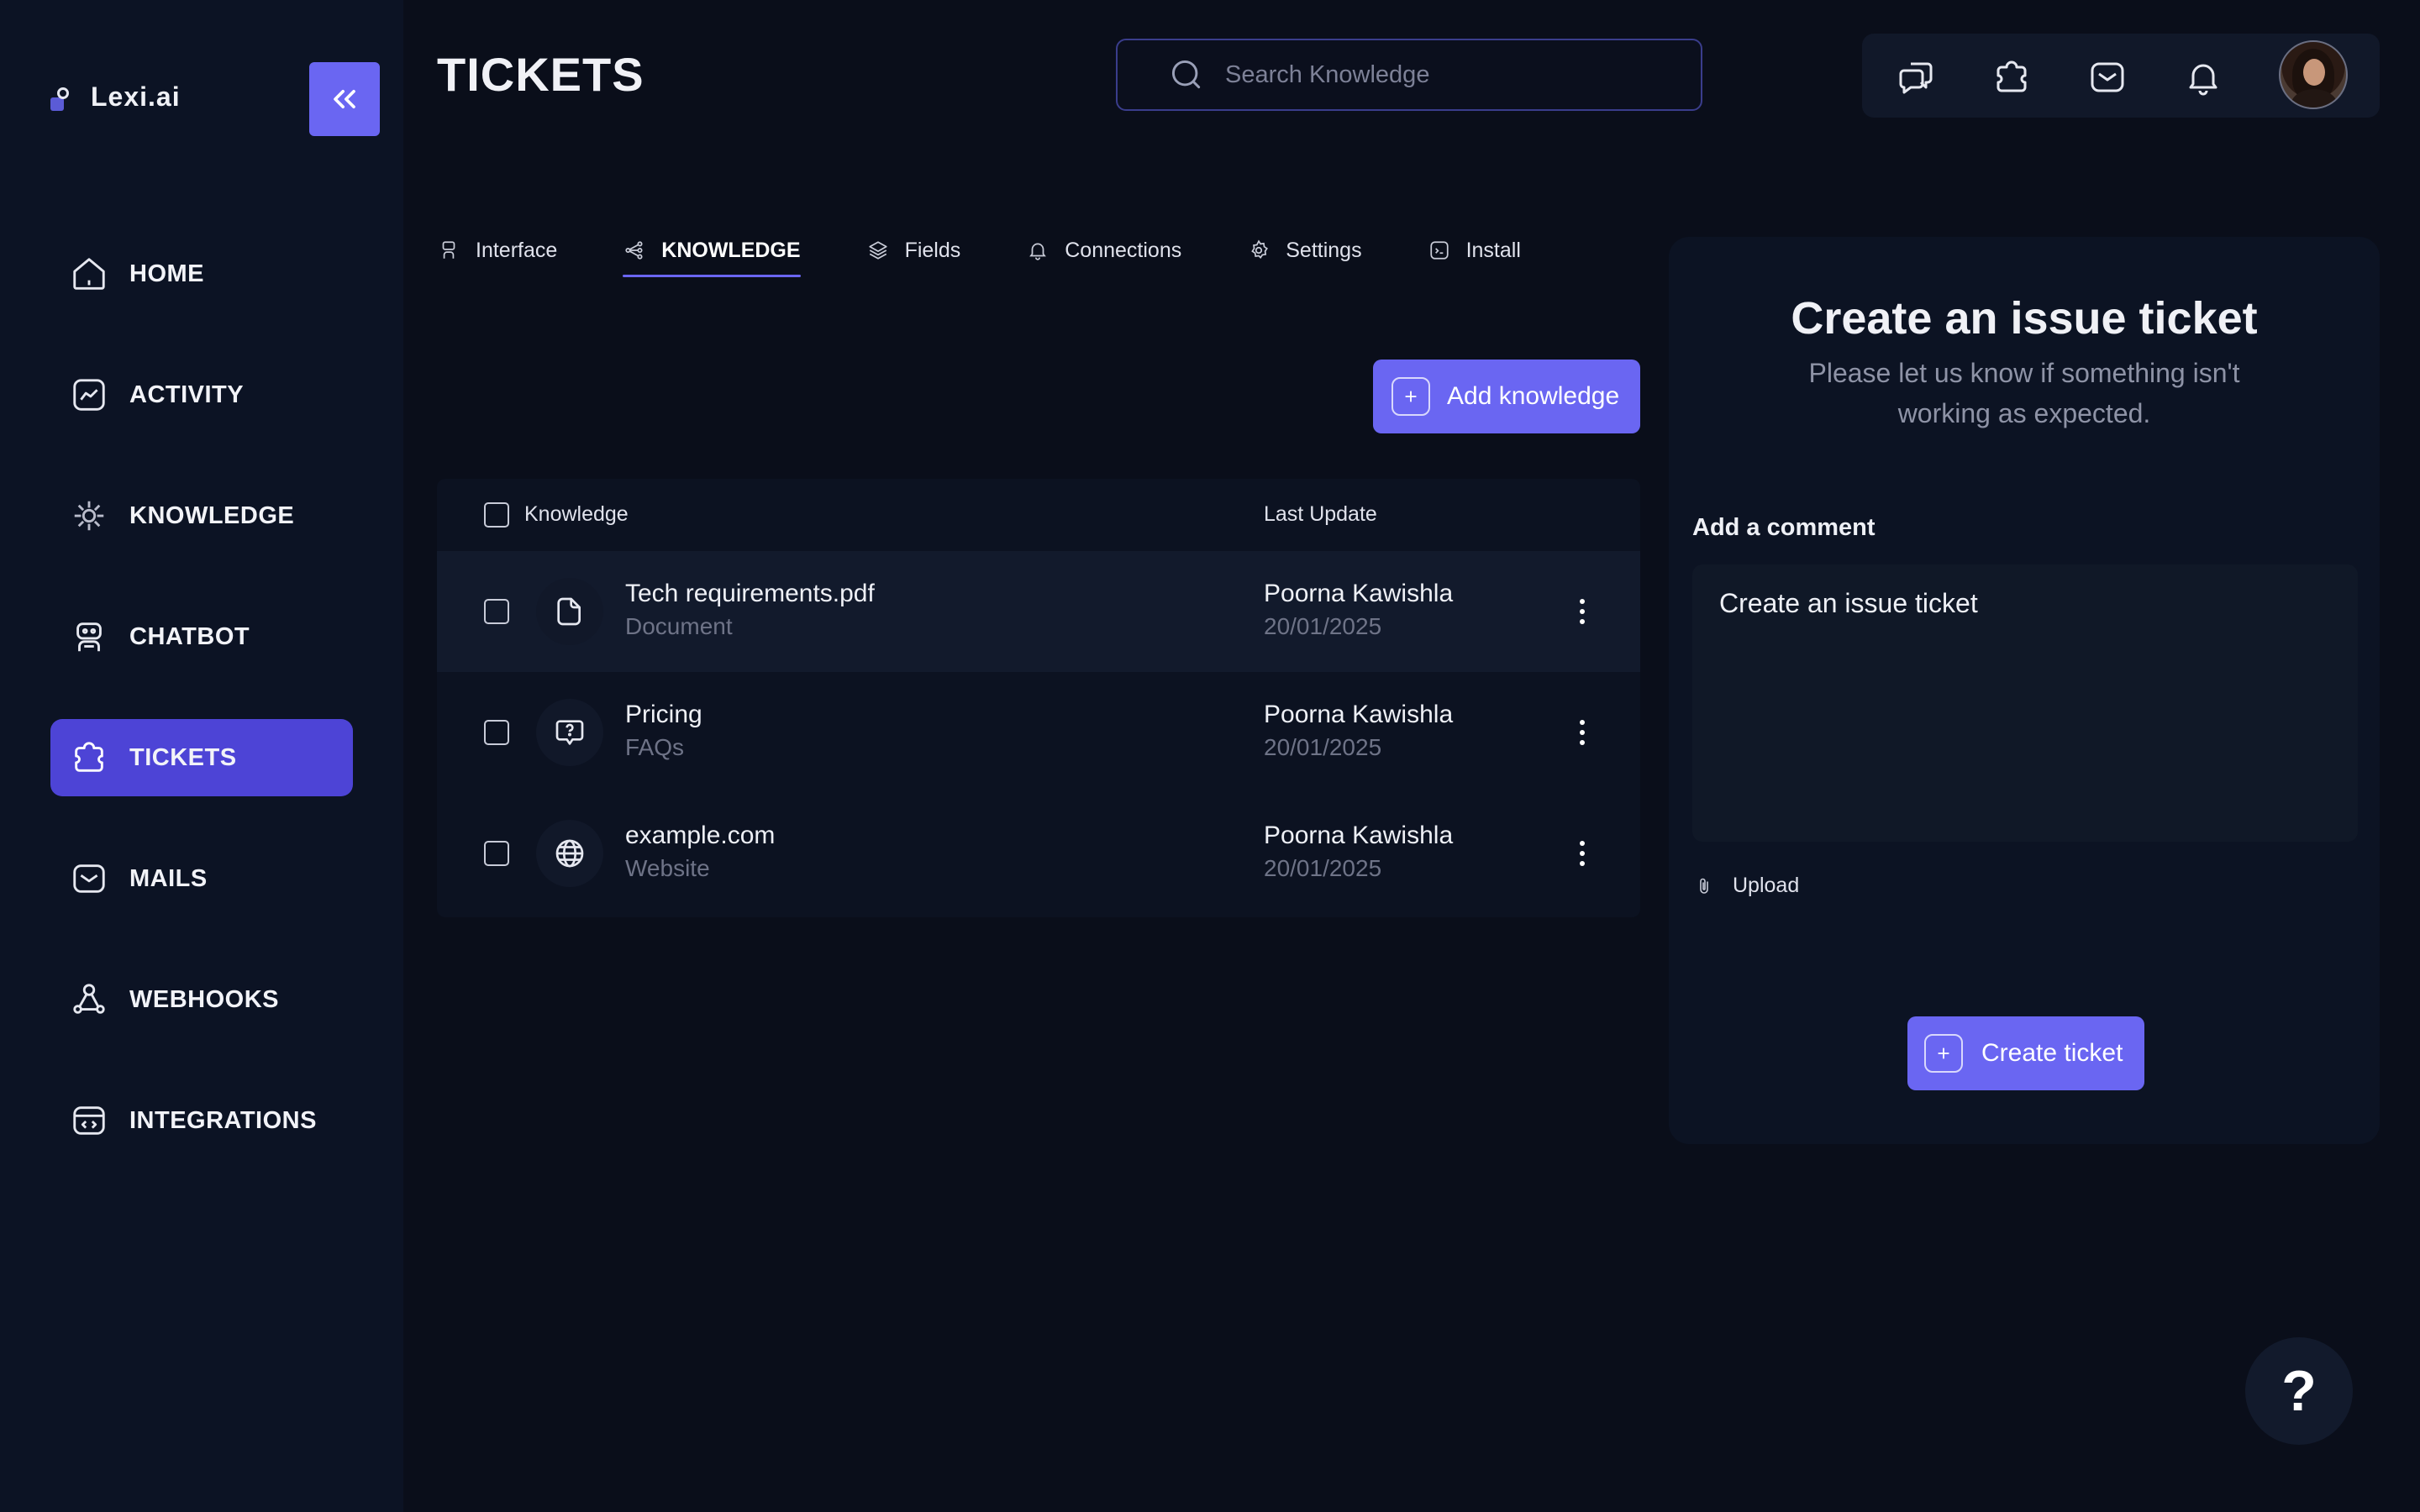 This screenshot has width=2420, height=1512. I want to click on tab-settings: Settings, so click(1304, 250).